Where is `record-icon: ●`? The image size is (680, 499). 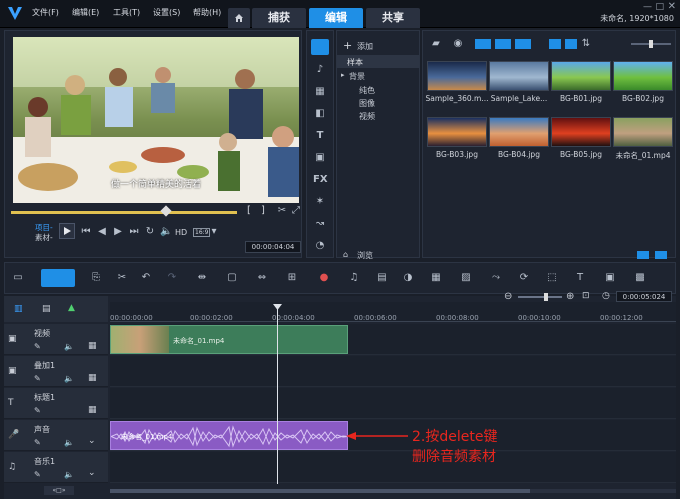 record-icon: ● is located at coordinates (324, 278).